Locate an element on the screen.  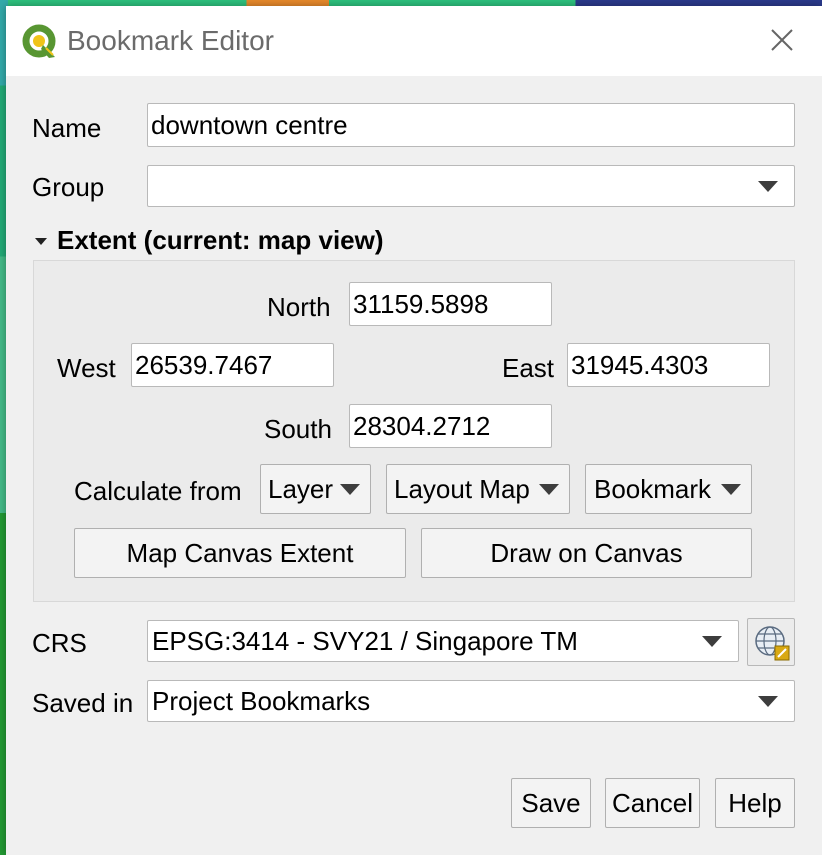
close-icon is located at coordinates (782, 40).